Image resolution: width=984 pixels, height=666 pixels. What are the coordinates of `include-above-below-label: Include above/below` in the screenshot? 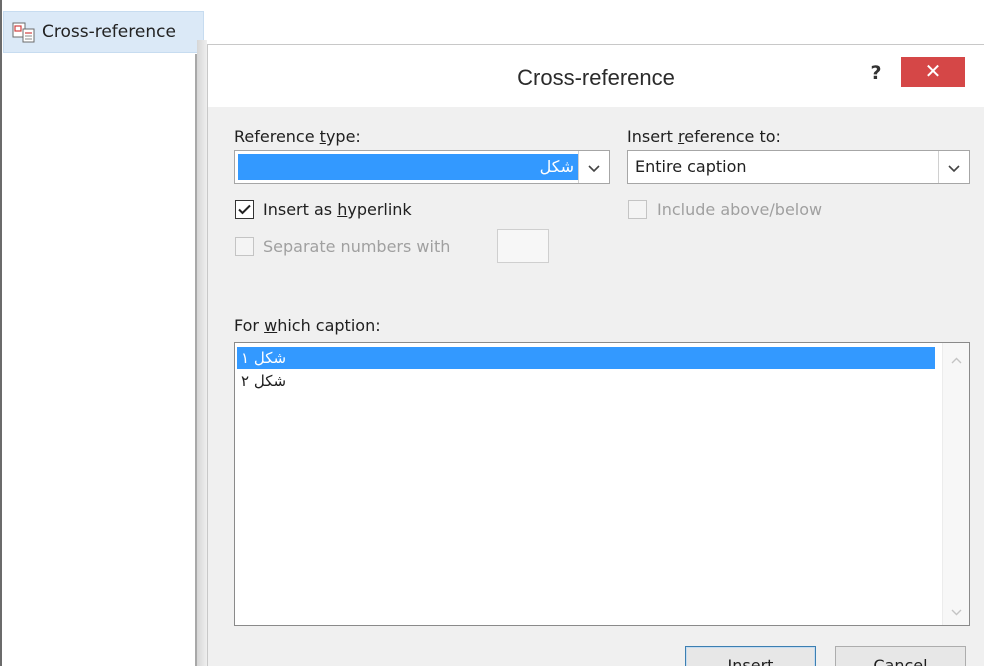 It's located at (740, 209).